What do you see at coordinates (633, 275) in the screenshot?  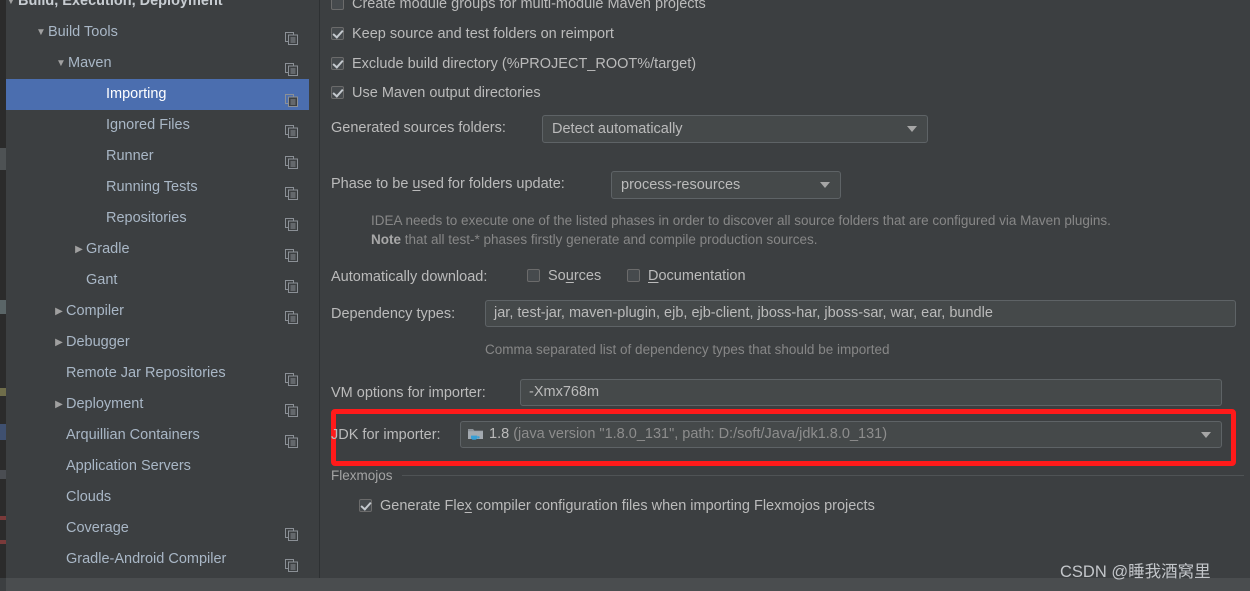 I see `checkbox-download-documentation` at bounding box center [633, 275].